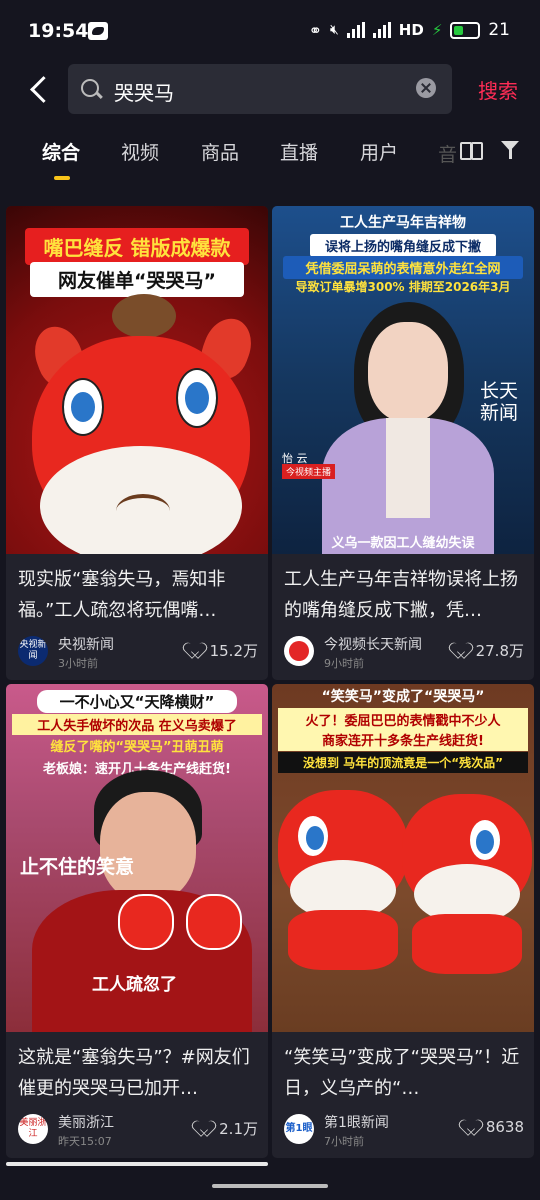 The height and width of the screenshot is (1200, 540). I want to click on search-query: 哭哭马, so click(144, 93).